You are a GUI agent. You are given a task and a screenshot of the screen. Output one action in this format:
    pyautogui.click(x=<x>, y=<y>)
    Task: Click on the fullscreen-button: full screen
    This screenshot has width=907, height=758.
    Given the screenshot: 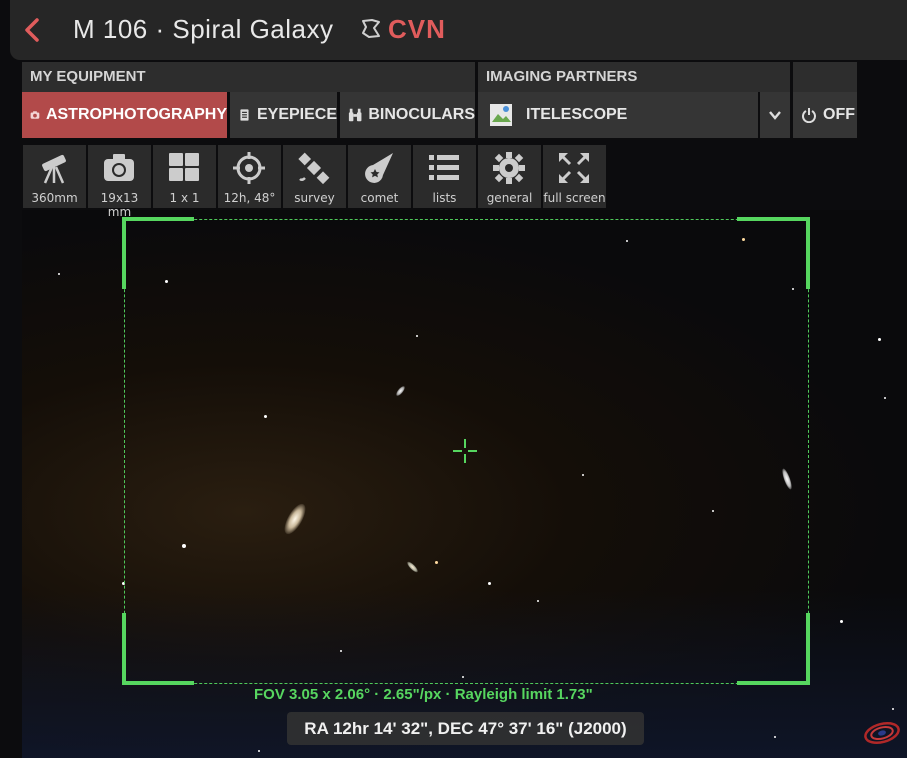 What is the action you would take?
    pyautogui.click(x=574, y=176)
    